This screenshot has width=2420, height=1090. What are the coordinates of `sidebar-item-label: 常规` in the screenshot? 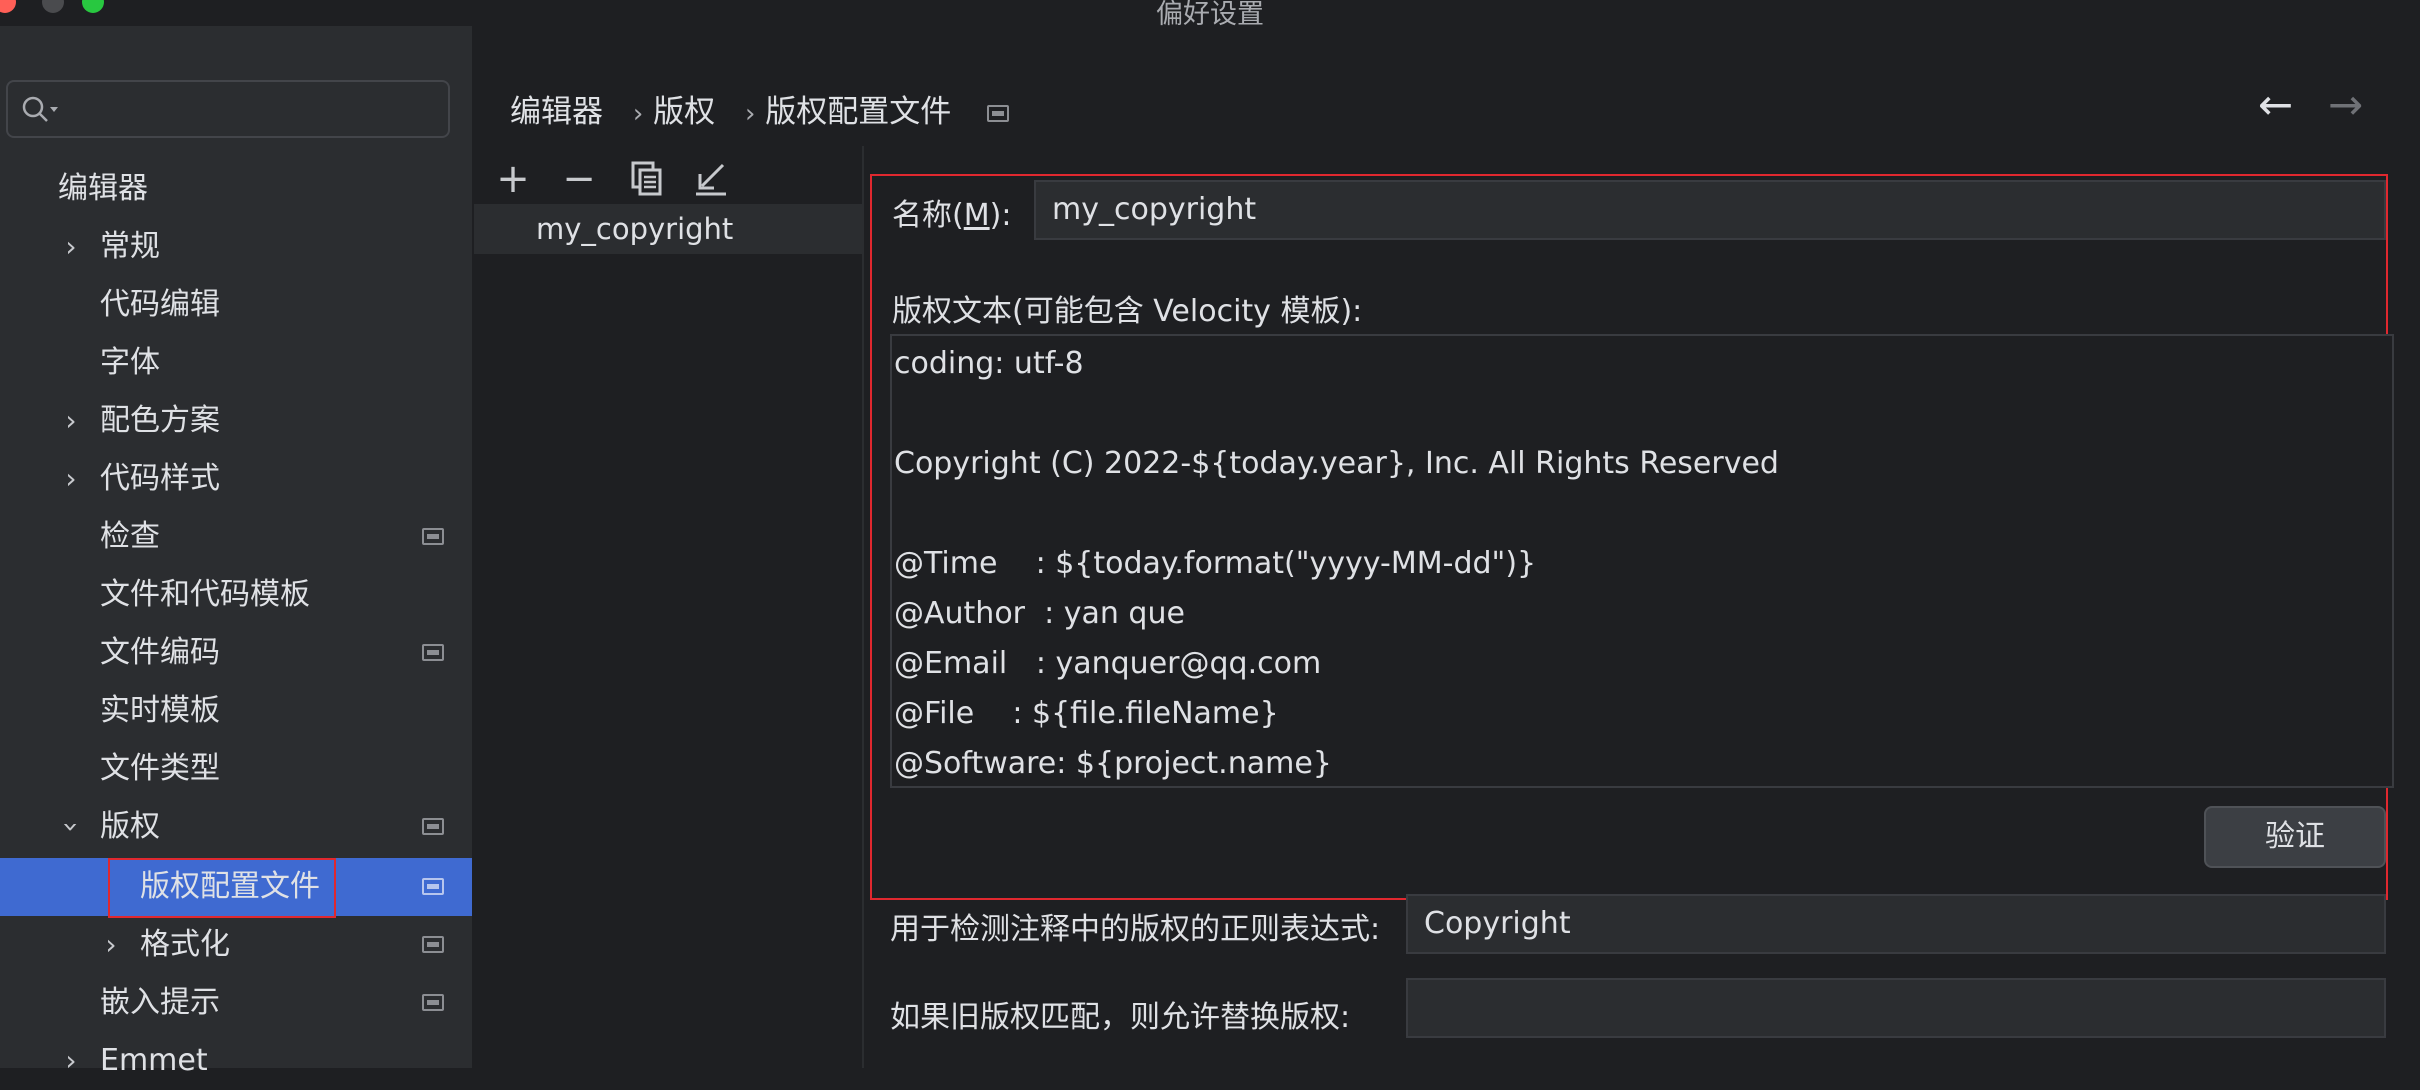 It's located at (130, 246).